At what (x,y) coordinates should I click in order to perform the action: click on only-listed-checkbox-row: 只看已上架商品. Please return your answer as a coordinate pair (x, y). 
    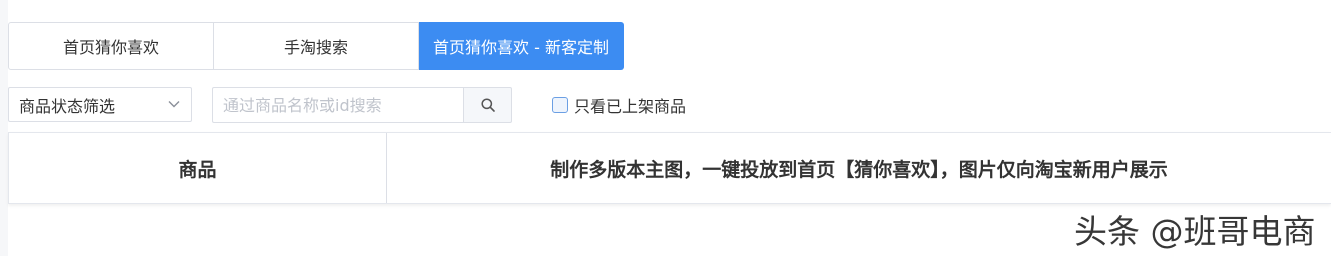
    Looking at the image, I should click on (619, 105).